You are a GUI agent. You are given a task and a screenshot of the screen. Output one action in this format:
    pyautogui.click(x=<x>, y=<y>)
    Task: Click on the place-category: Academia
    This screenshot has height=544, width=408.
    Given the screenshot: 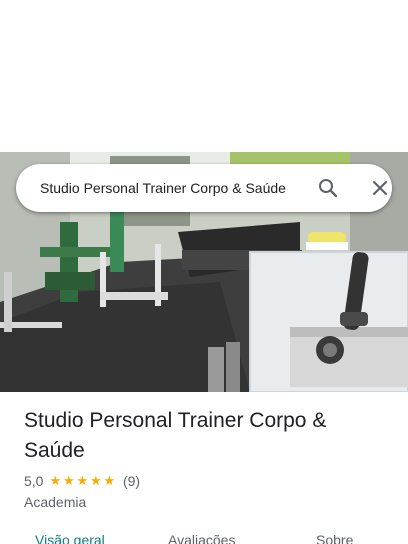 What is the action you would take?
    pyautogui.click(x=55, y=502)
    